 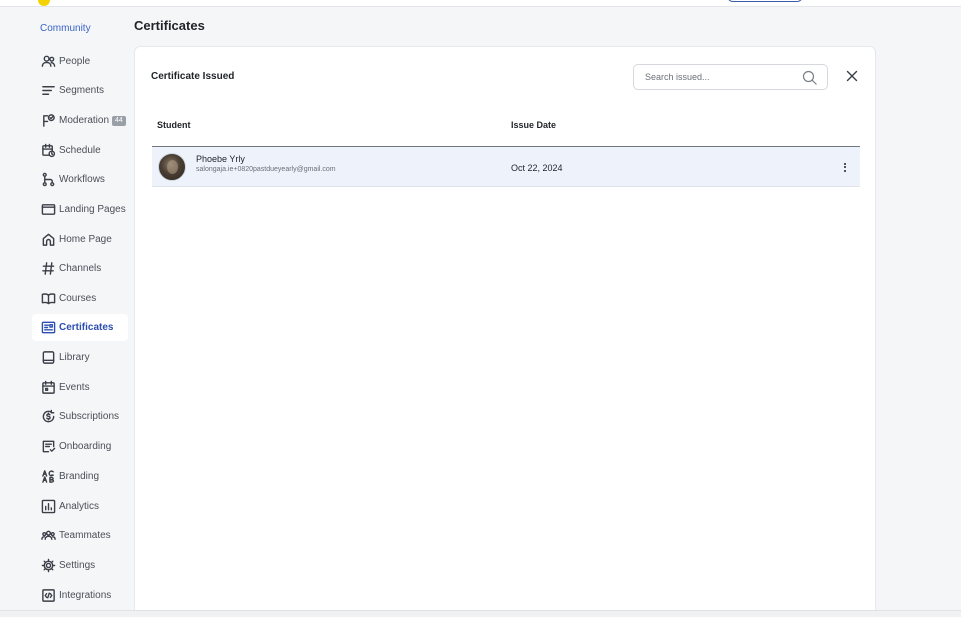 I want to click on segments-icon, so click(x=48, y=91).